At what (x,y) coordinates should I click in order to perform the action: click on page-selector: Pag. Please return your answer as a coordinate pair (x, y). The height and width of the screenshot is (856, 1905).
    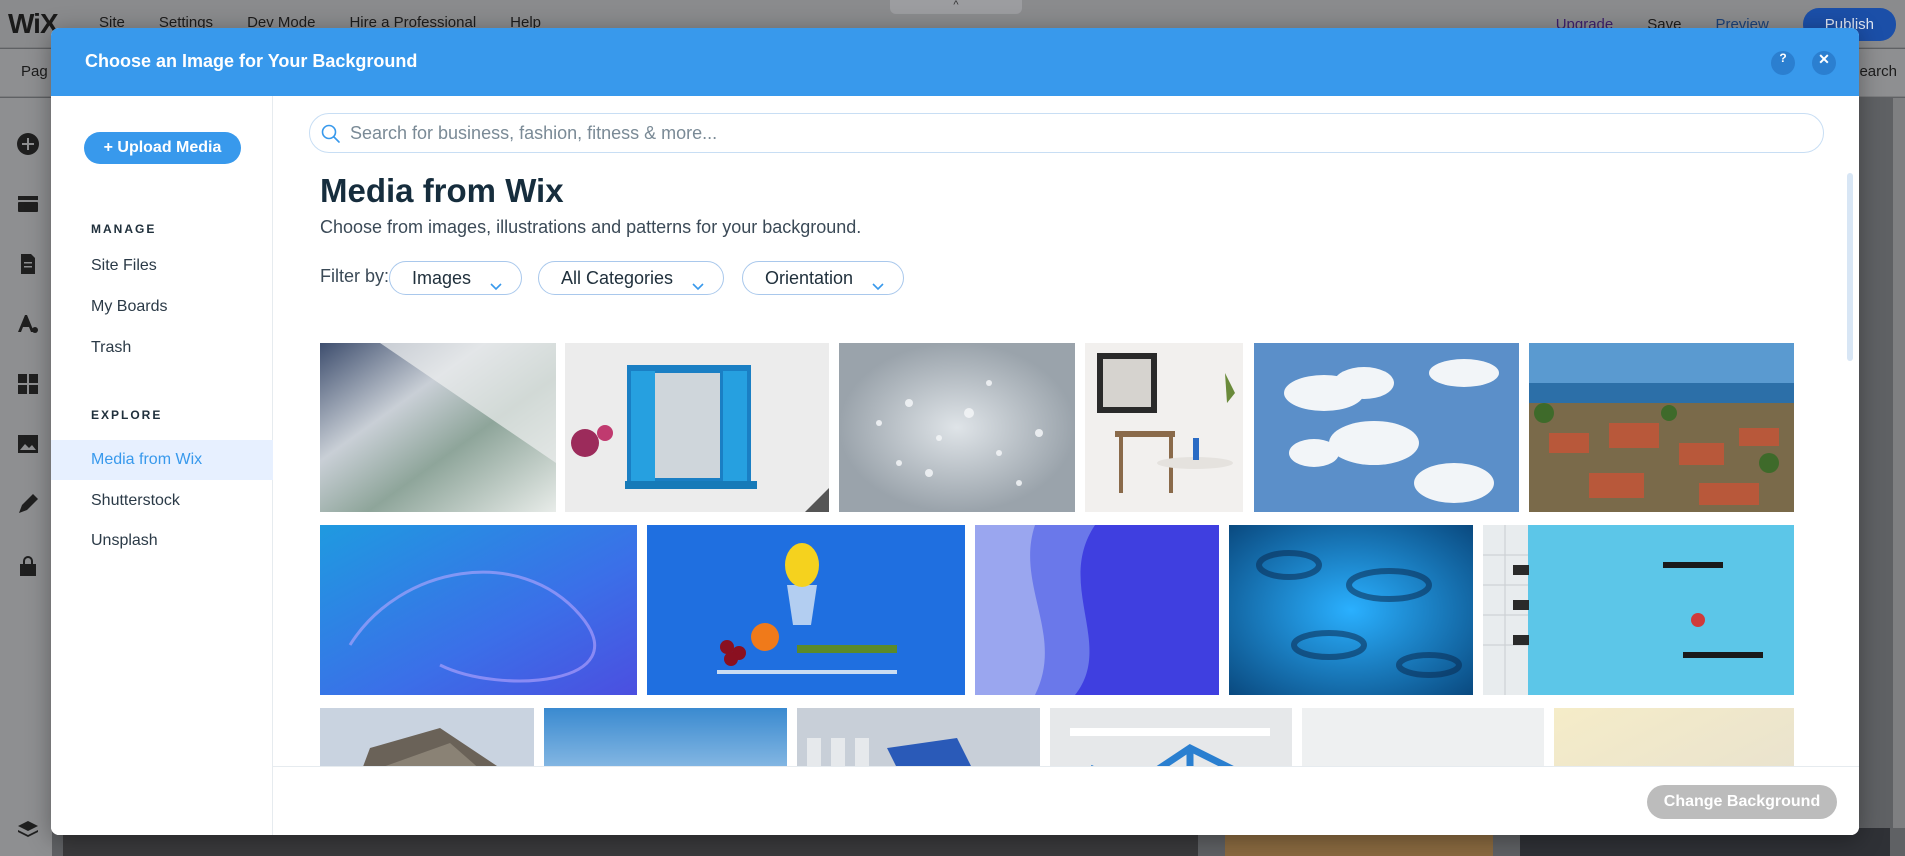
    Looking at the image, I should click on (34, 71).